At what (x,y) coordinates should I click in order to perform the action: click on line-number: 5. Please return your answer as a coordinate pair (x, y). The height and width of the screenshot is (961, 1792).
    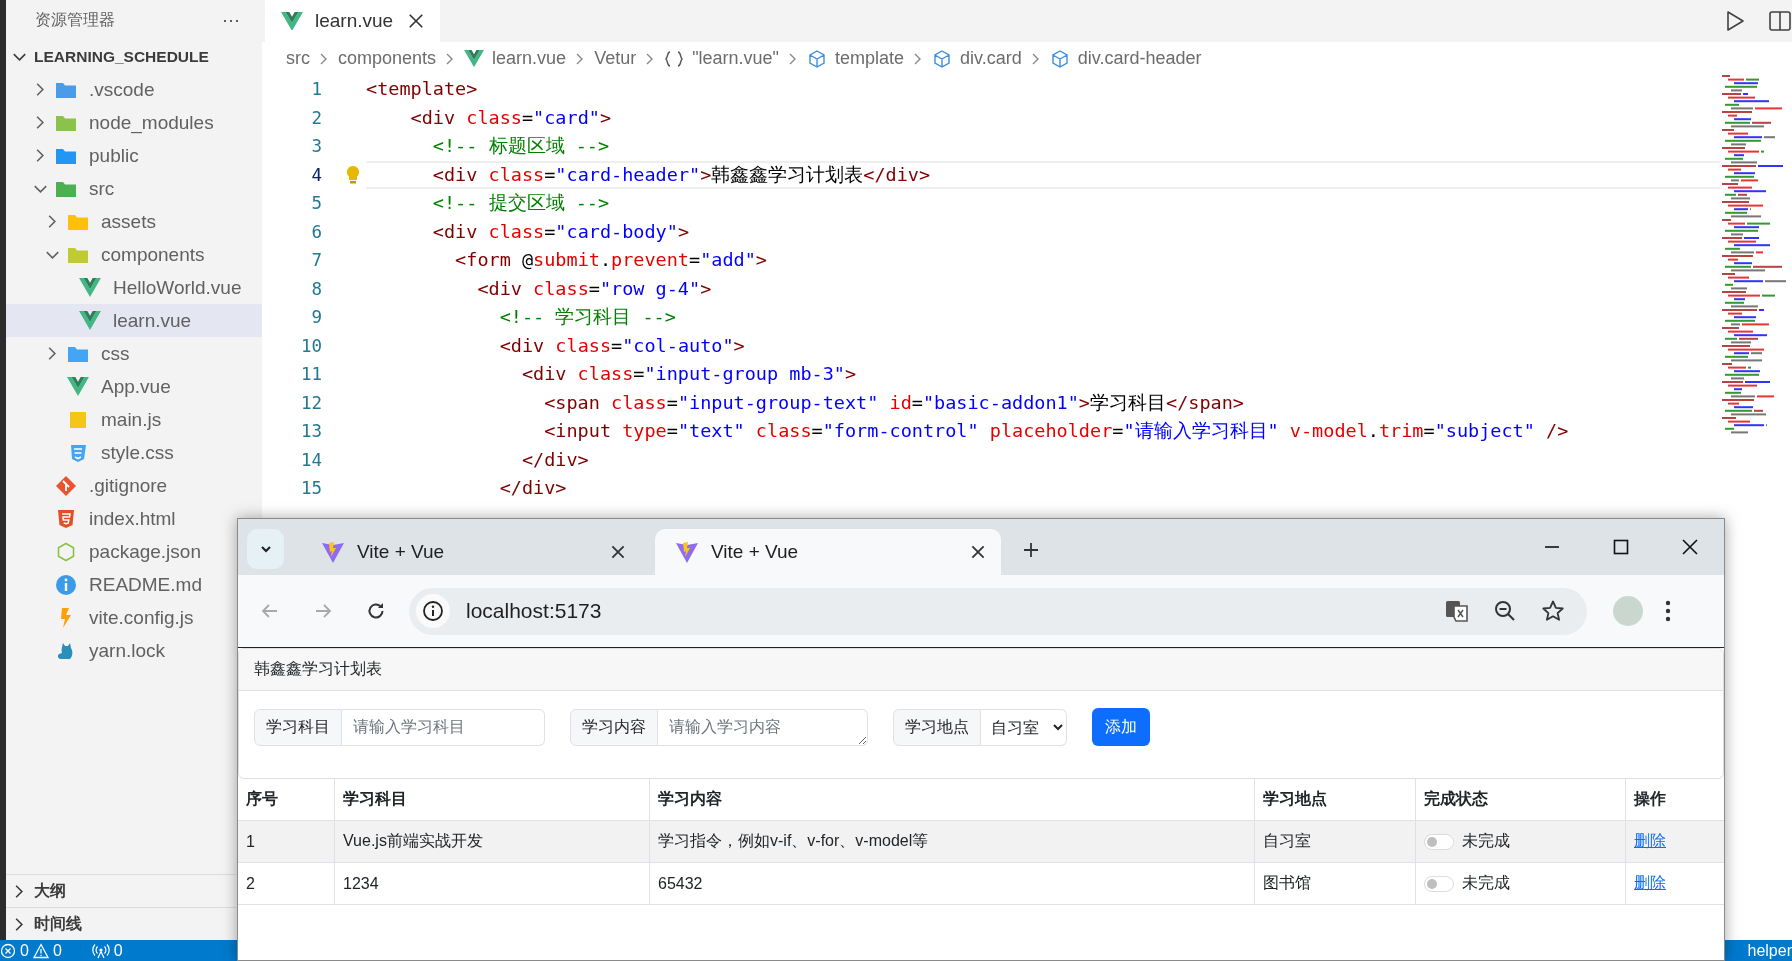
    Looking at the image, I should click on (316, 203).